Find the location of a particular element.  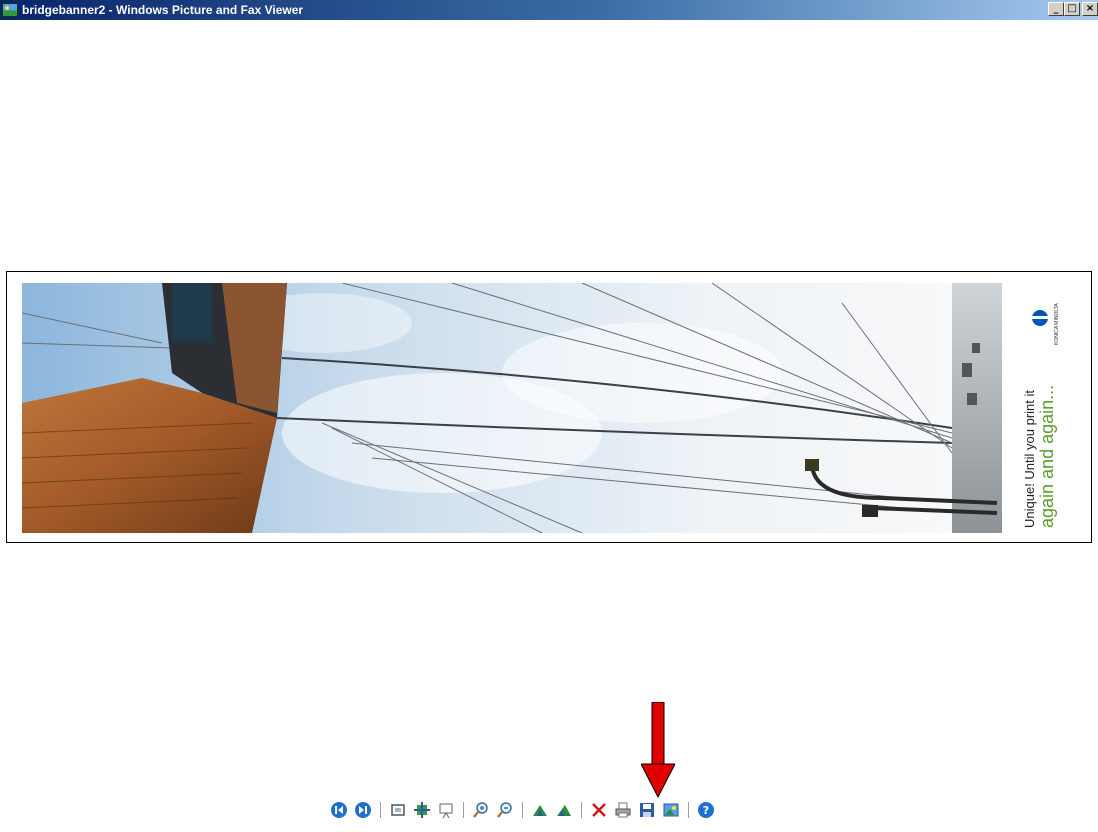

open-for-editing-button is located at coordinates (671, 810).